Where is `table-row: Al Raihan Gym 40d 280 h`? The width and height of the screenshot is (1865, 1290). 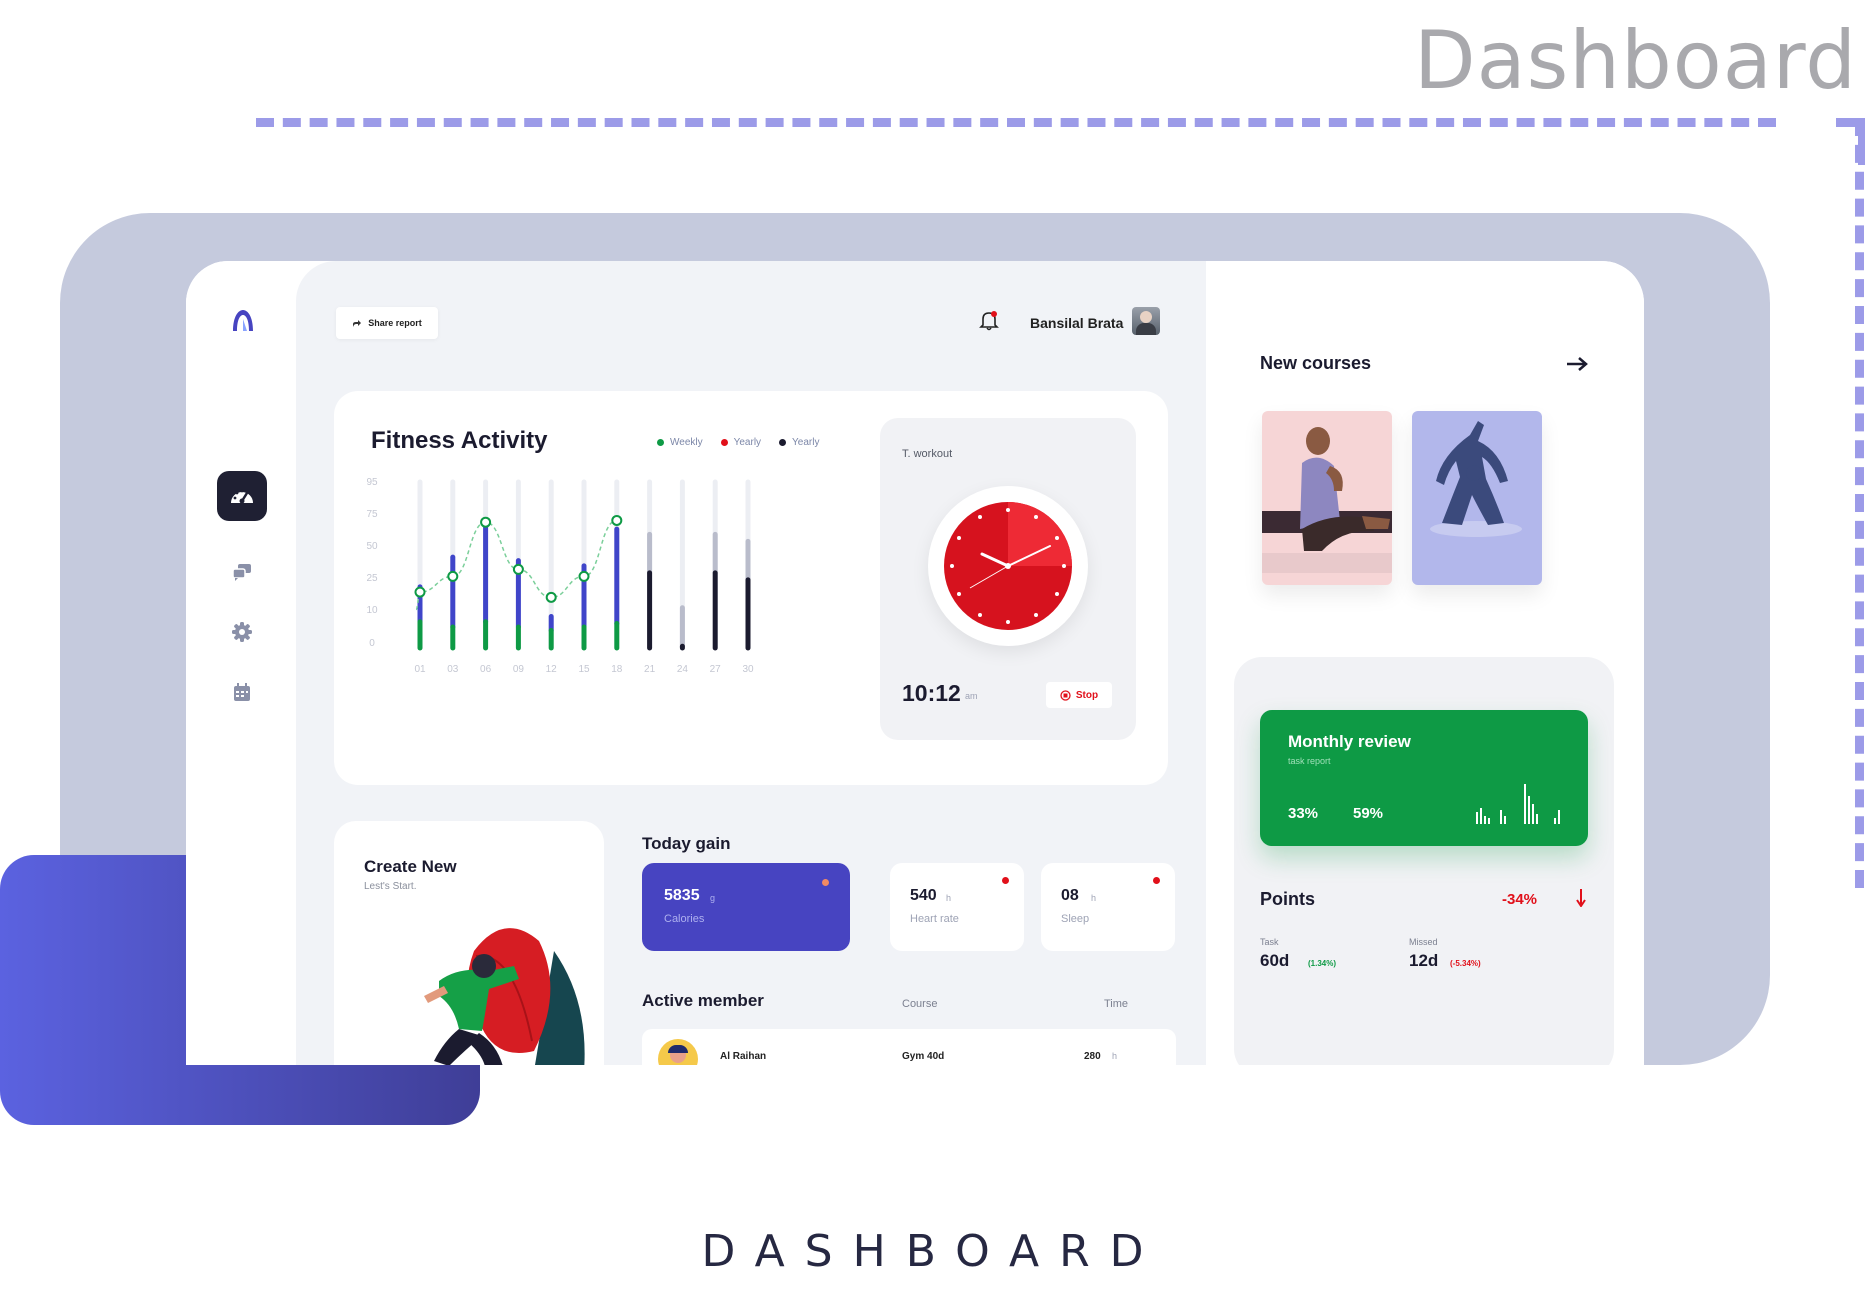 table-row: Al Raihan Gym 40d 280 h is located at coordinates (909, 1047).